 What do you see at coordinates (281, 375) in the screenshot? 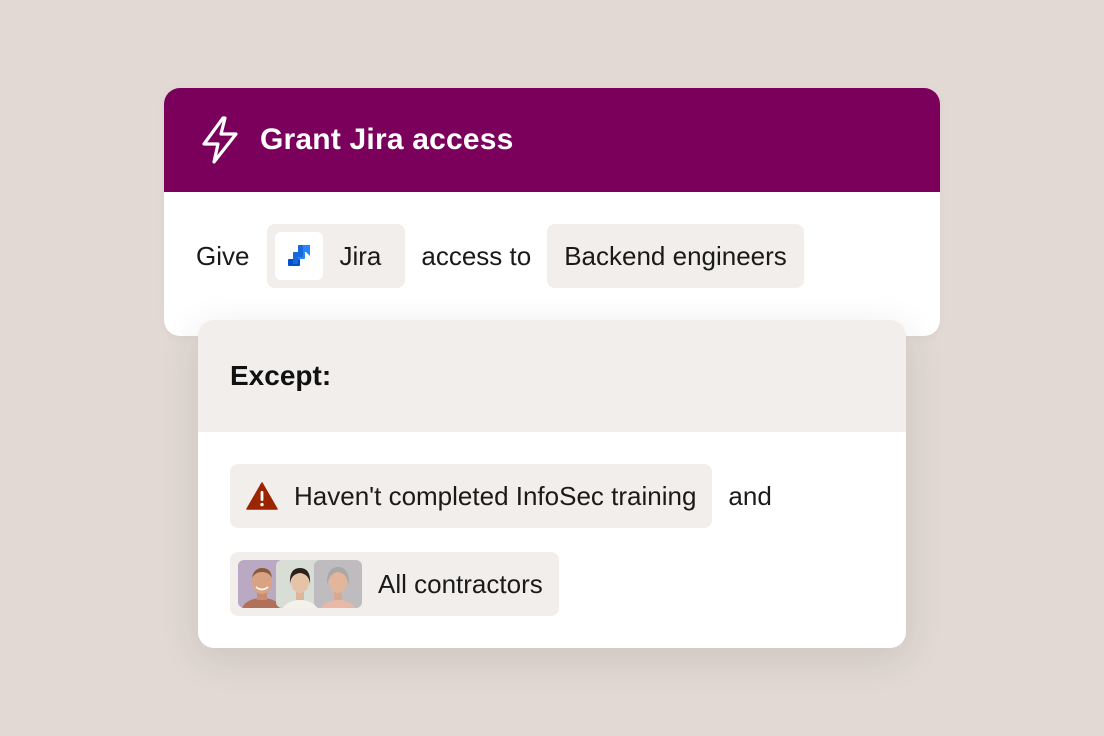
I see `exceptions-title: Except:` at bounding box center [281, 375].